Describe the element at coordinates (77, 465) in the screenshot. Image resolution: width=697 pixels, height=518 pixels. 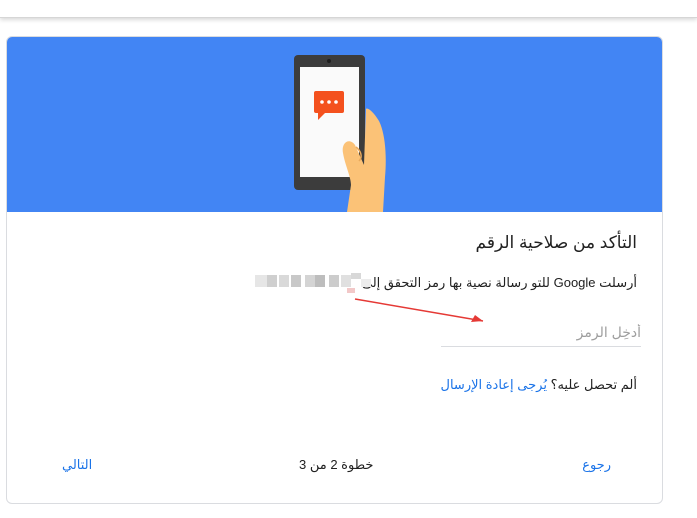
I see `next-button: التالي` at that location.